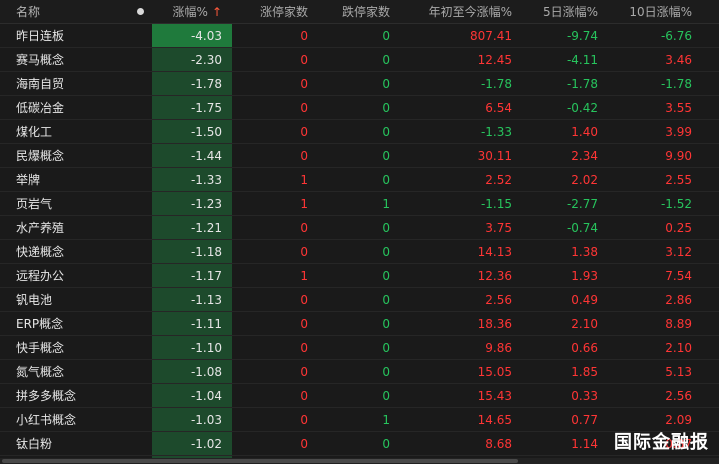  What do you see at coordinates (678, 228) in the screenshot?
I see `cell-d10: 0.25` at bounding box center [678, 228].